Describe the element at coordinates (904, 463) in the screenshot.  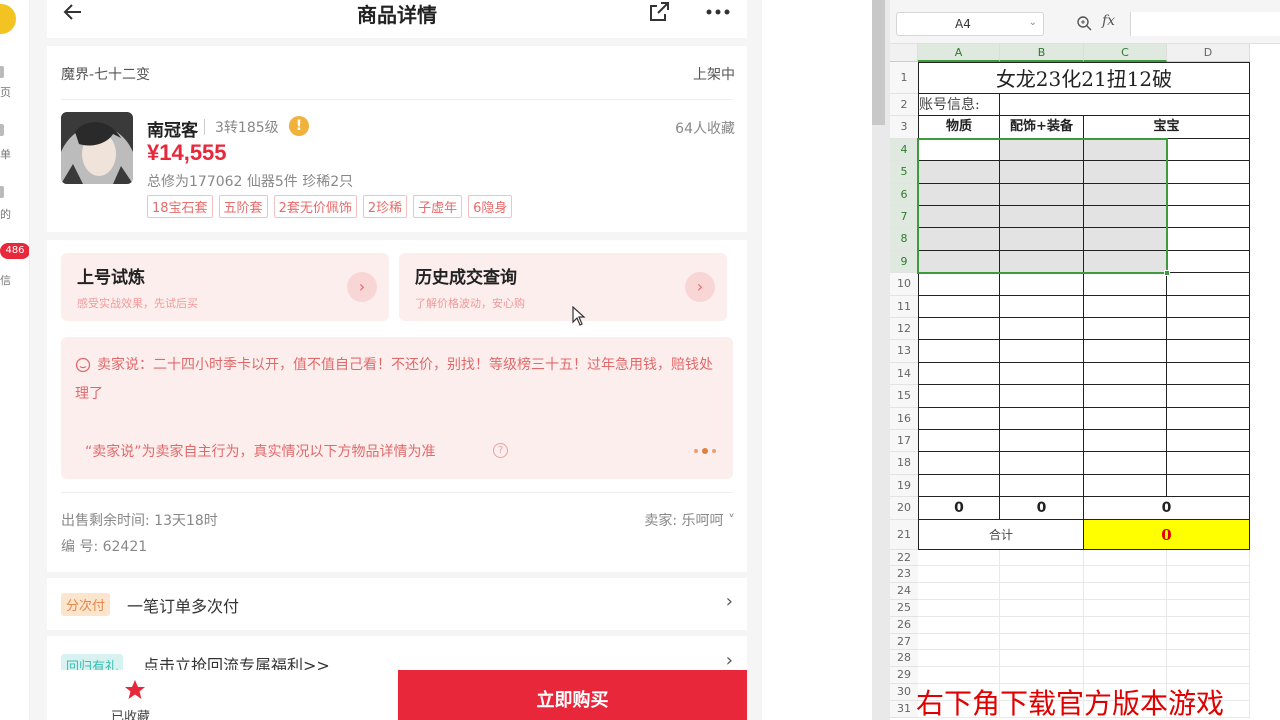
I see `row-header: 18` at that location.